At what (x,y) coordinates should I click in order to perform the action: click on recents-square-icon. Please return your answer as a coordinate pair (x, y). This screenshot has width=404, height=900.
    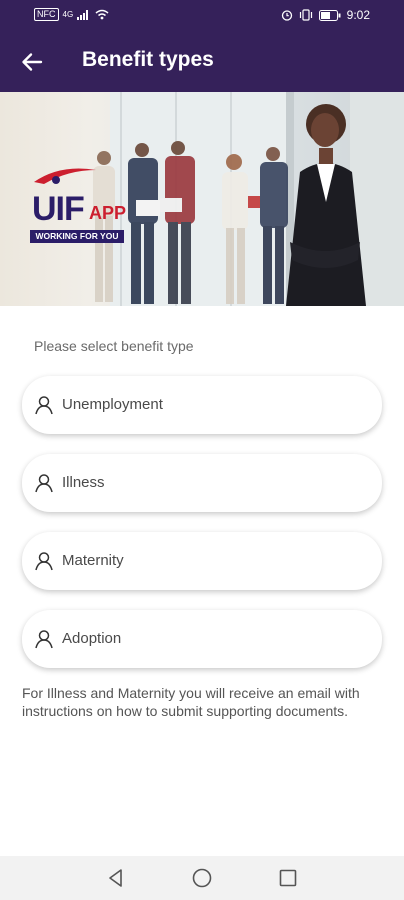
    Looking at the image, I should click on (288, 878).